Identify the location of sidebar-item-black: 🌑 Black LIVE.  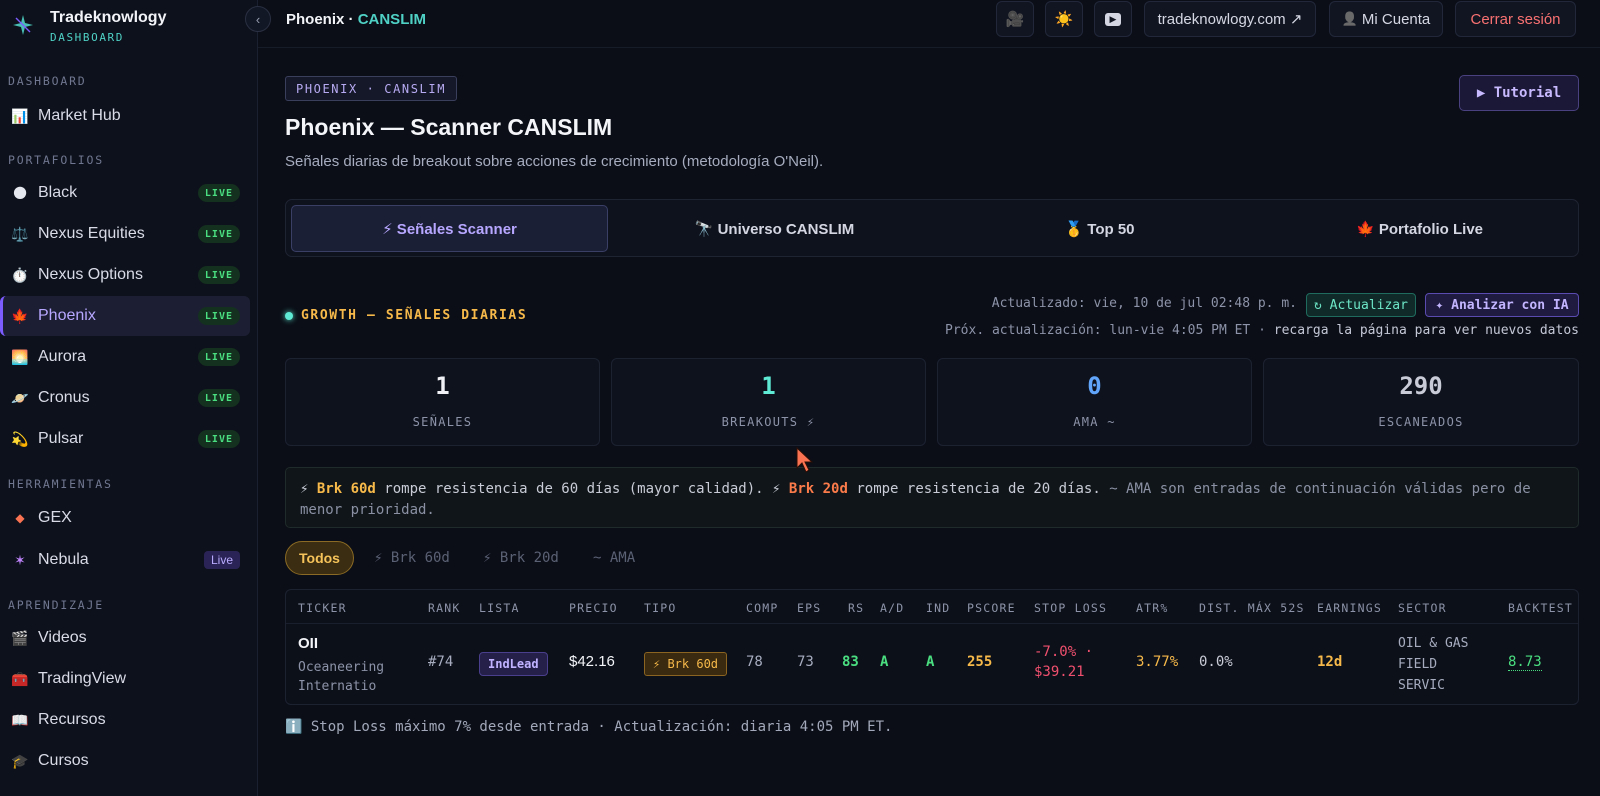
(125, 193).